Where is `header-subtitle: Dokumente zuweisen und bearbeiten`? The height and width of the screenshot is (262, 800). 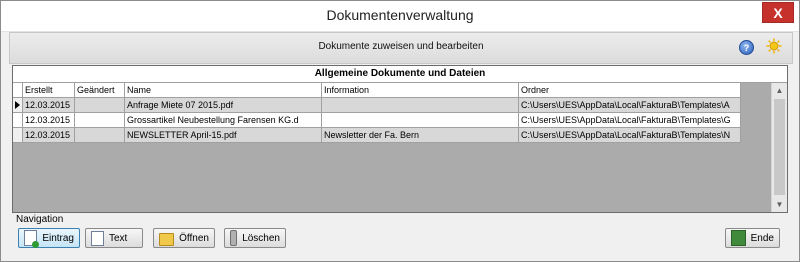
header-subtitle: Dokumente zuweisen und bearbeiten is located at coordinates (401, 46).